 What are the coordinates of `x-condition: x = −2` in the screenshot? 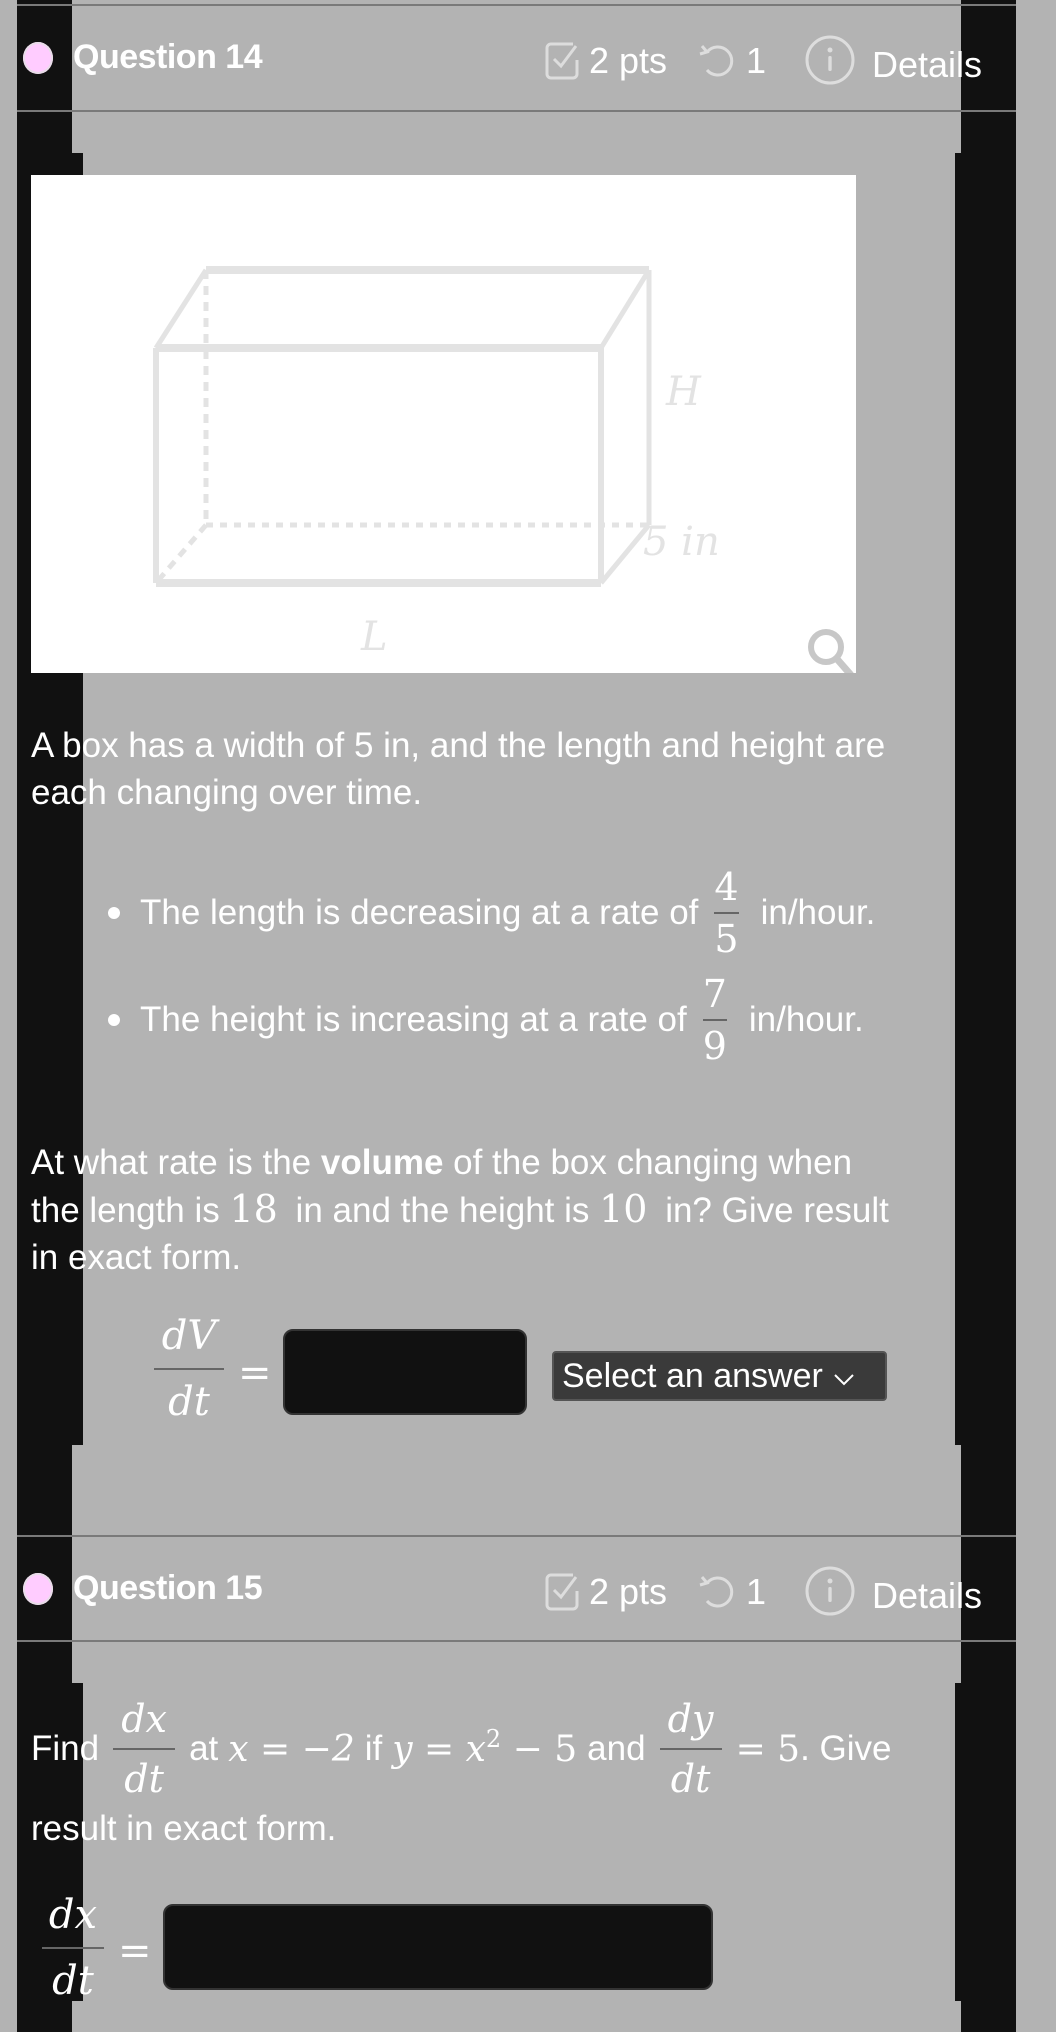 It's located at (291, 1749).